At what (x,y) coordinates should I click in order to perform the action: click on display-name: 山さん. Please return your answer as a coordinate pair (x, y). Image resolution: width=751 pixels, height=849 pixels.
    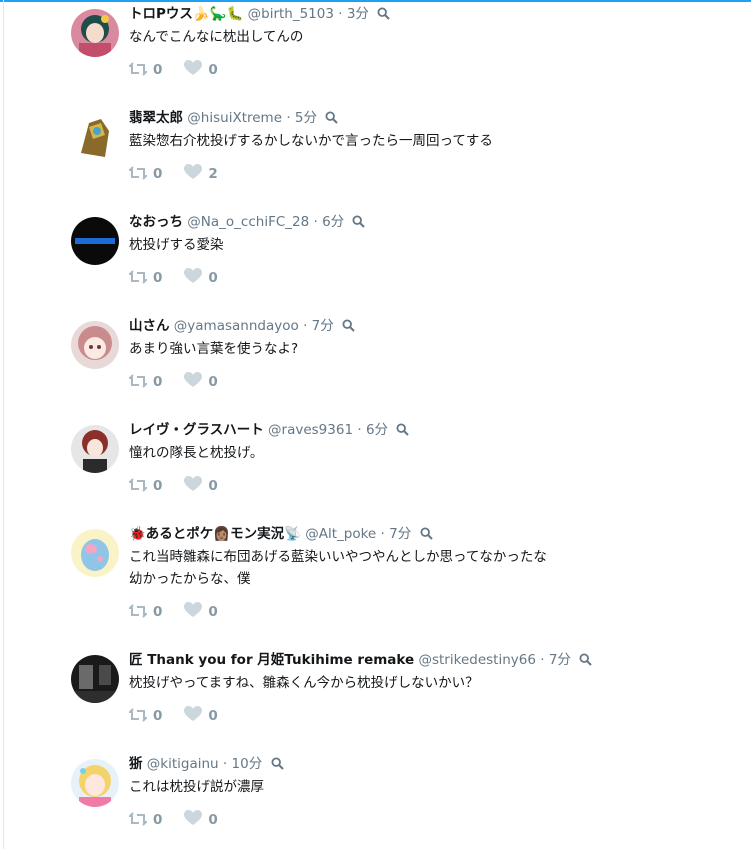
    Looking at the image, I should click on (149, 326).